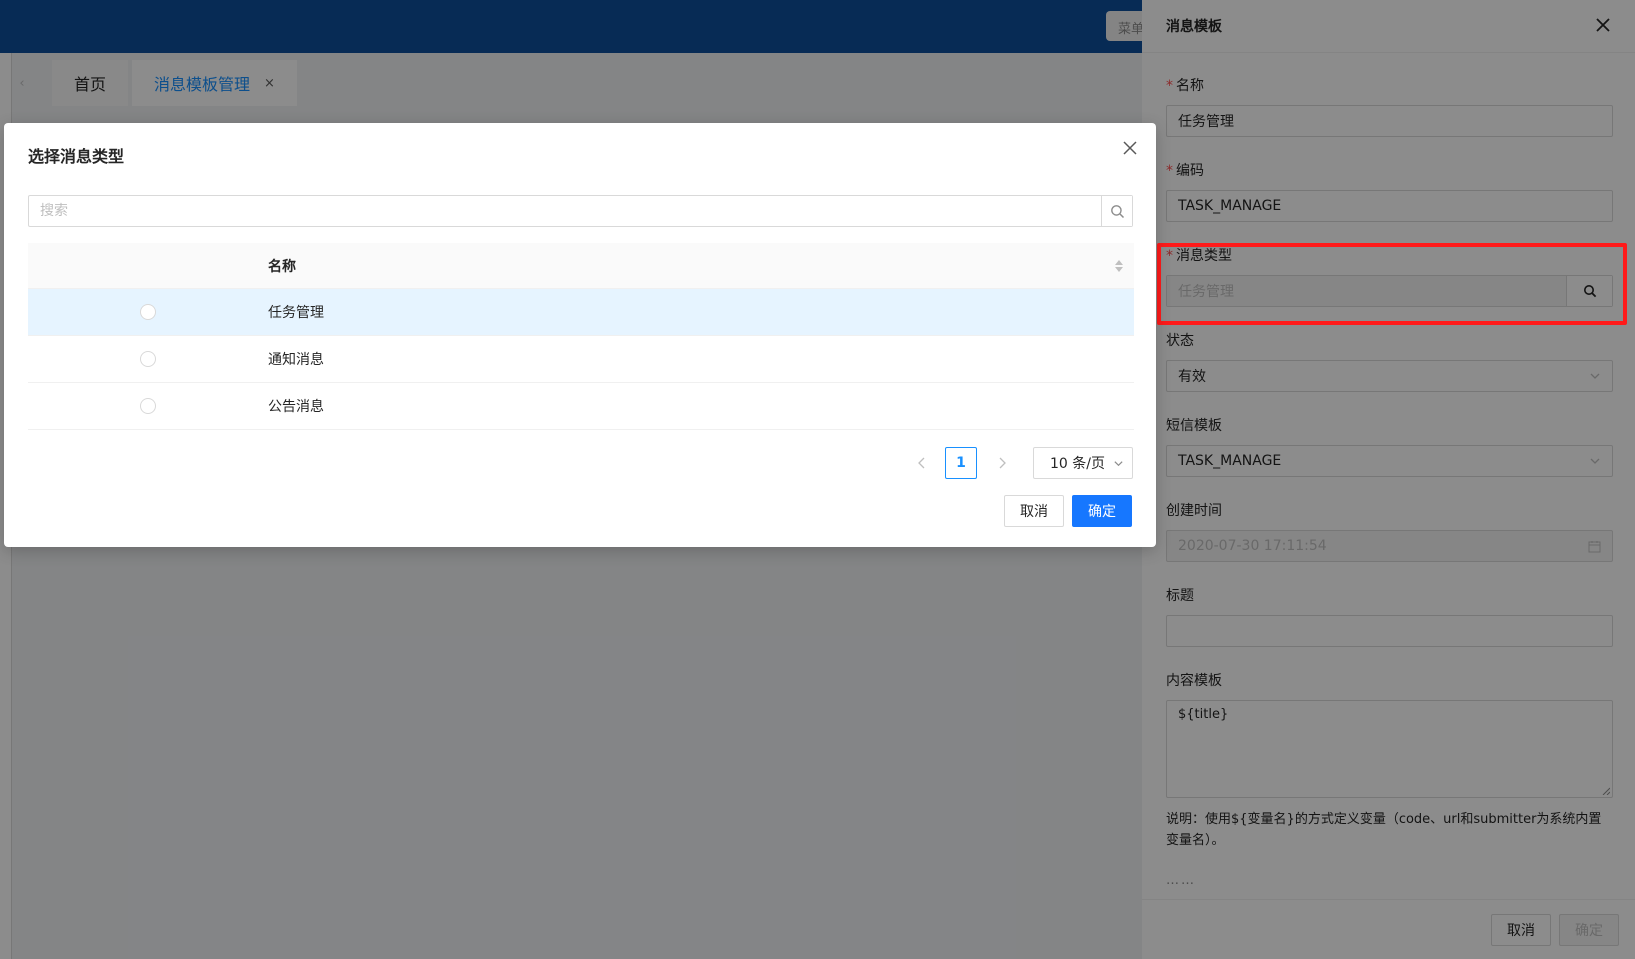 This screenshot has width=1635, height=959. Describe the element at coordinates (922, 463) in the screenshot. I see `chevron-left-icon` at that location.